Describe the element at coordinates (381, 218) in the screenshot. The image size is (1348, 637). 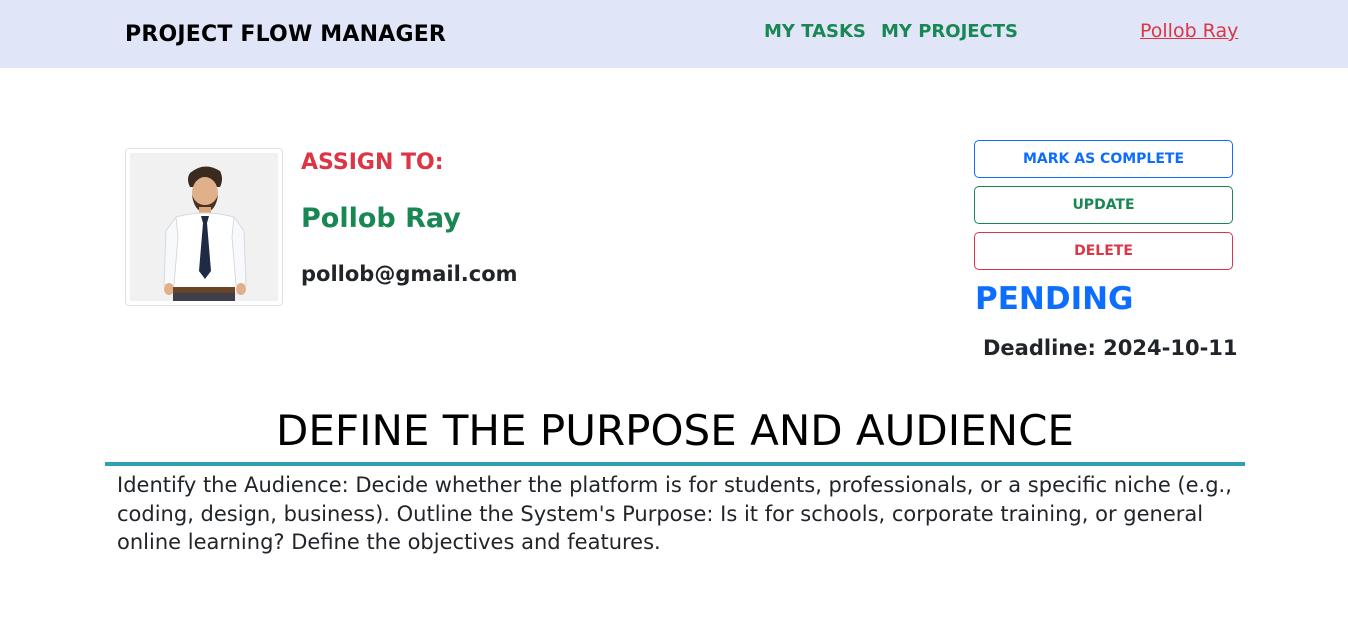
I see `assignee-name: Pollob Ray` at that location.